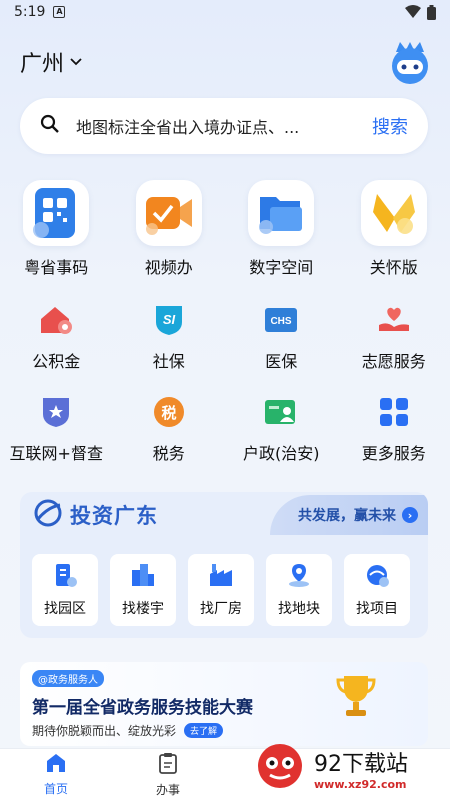 The image size is (450, 800). I want to click on volunteer-icon, so click(394, 320).